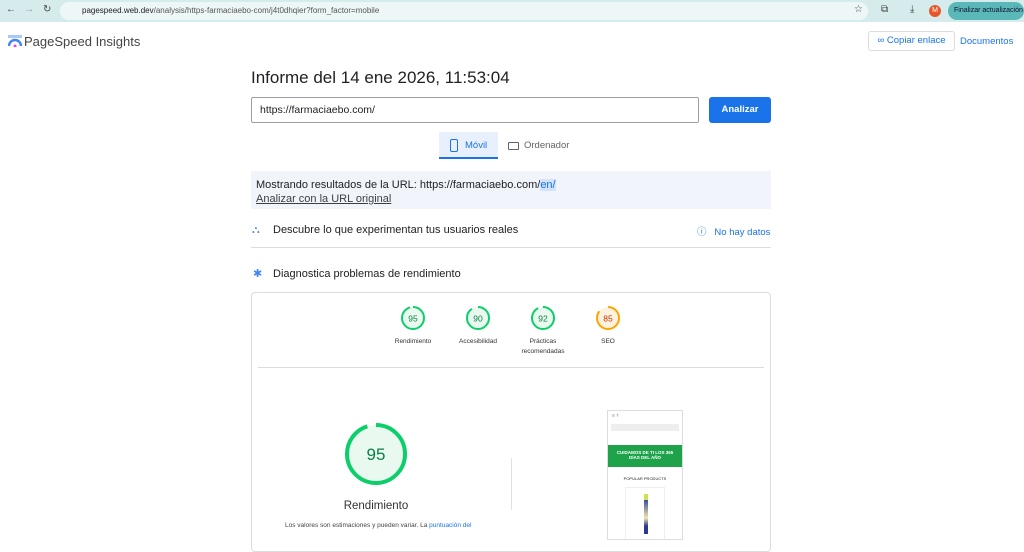 This screenshot has height=552, width=1024. I want to click on score-label: SEO, so click(608, 341).